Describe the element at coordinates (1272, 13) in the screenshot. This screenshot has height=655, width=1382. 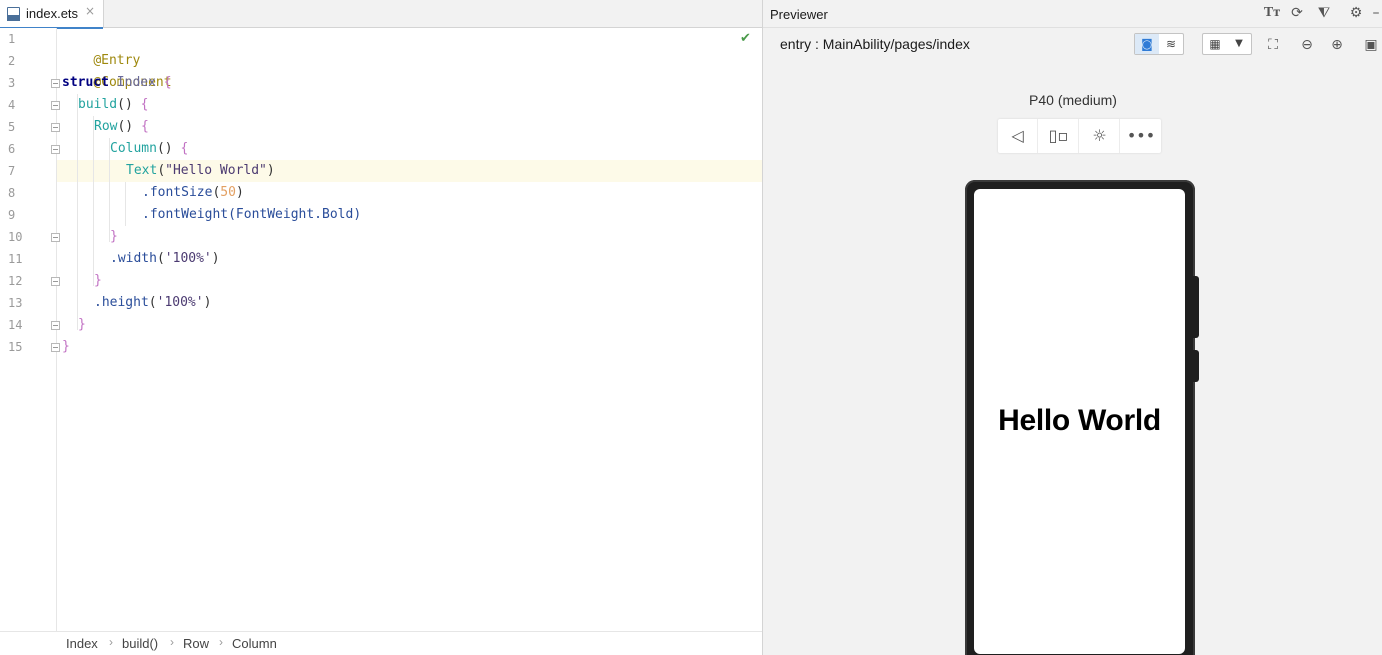
I see `font-size-icon: Tт` at that location.